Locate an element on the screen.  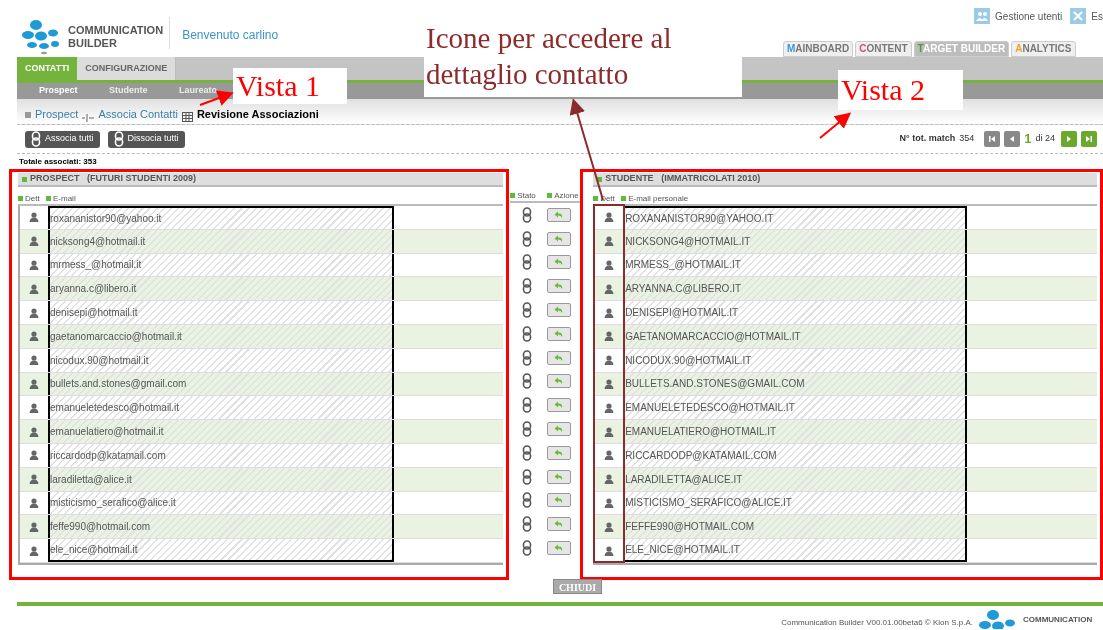
main-tab: CONFIGURAZIONE is located at coordinates (127, 68).